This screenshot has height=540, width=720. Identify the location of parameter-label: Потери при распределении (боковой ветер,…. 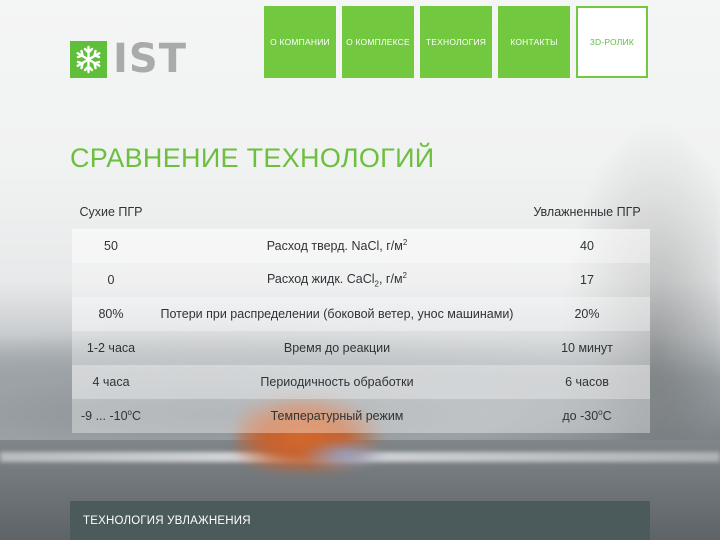
(337, 314).